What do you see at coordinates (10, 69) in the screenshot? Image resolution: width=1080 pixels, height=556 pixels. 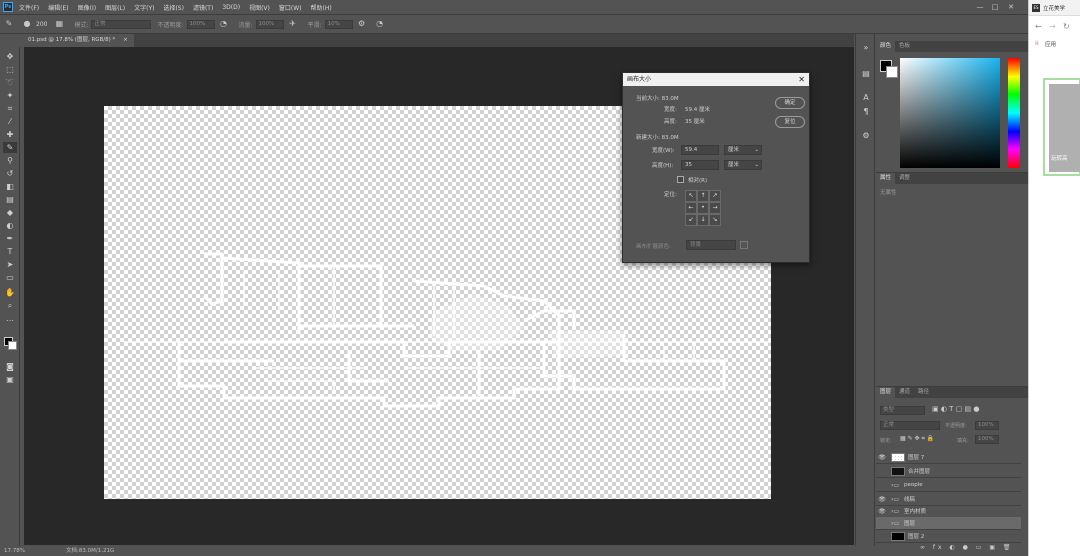 I see `marquee-tool-icon: ⬚` at bounding box center [10, 69].